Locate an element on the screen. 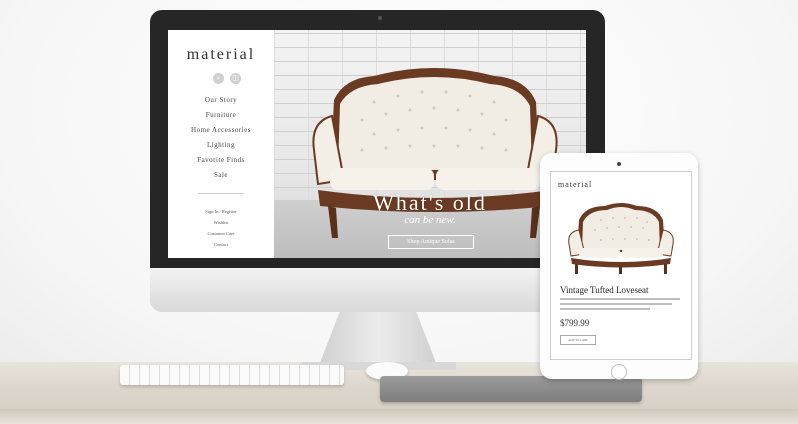  desk-edge is located at coordinates (399, 416).